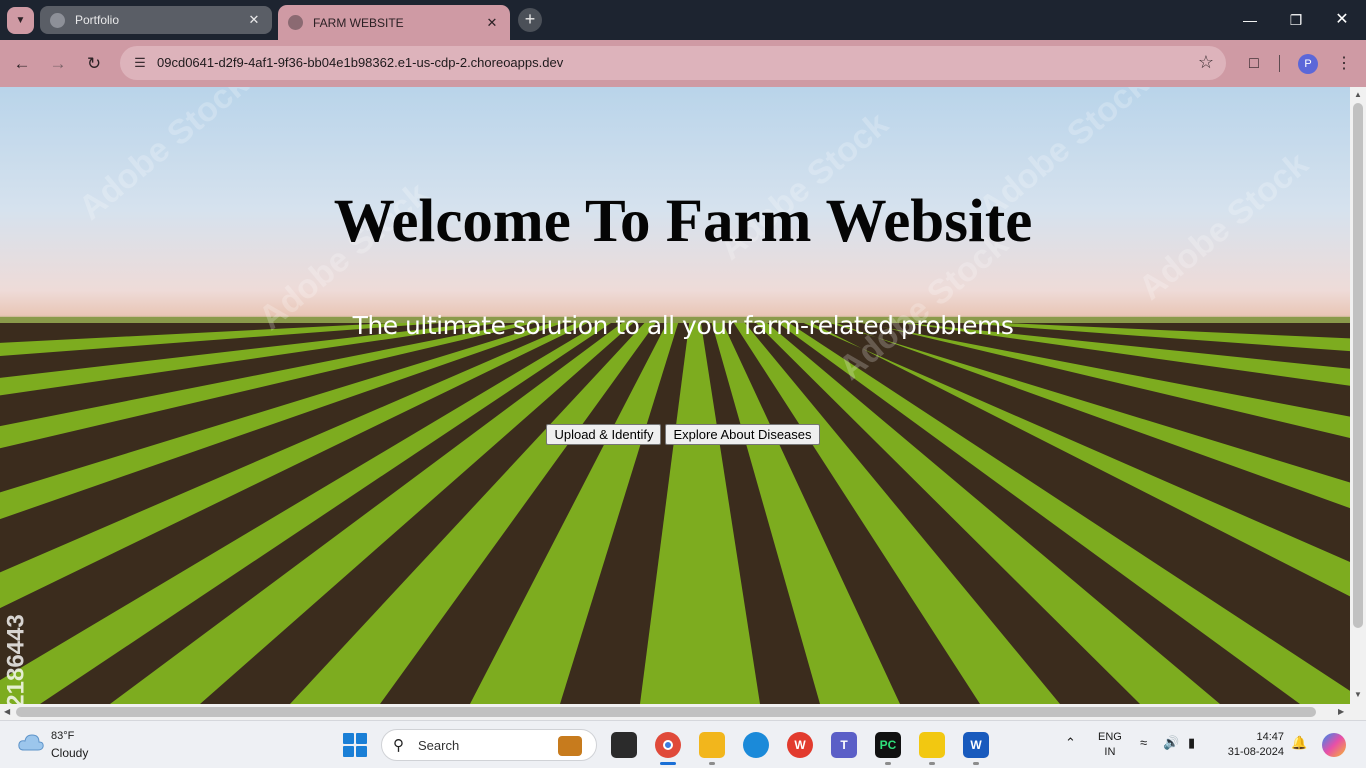 Image resolution: width=1366 pixels, height=768 pixels. What do you see at coordinates (668, 763) in the screenshot?
I see `active-app-indicator` at bounding box center [668, 763].